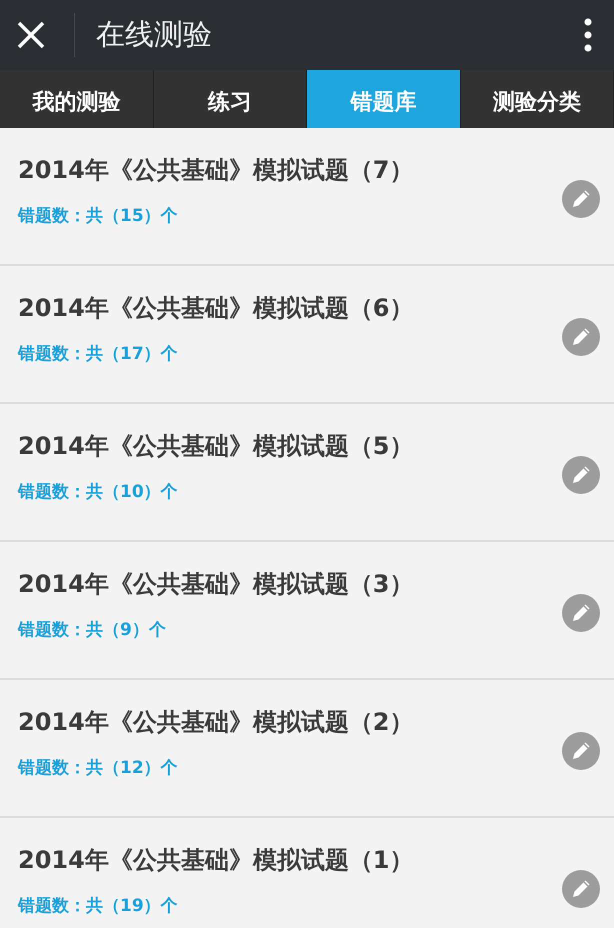  Describe the element at coordinates (290, 446) in the screenshot. I see `quiz-title: 2014年《公共基础》模拟试题（5）` at that location.